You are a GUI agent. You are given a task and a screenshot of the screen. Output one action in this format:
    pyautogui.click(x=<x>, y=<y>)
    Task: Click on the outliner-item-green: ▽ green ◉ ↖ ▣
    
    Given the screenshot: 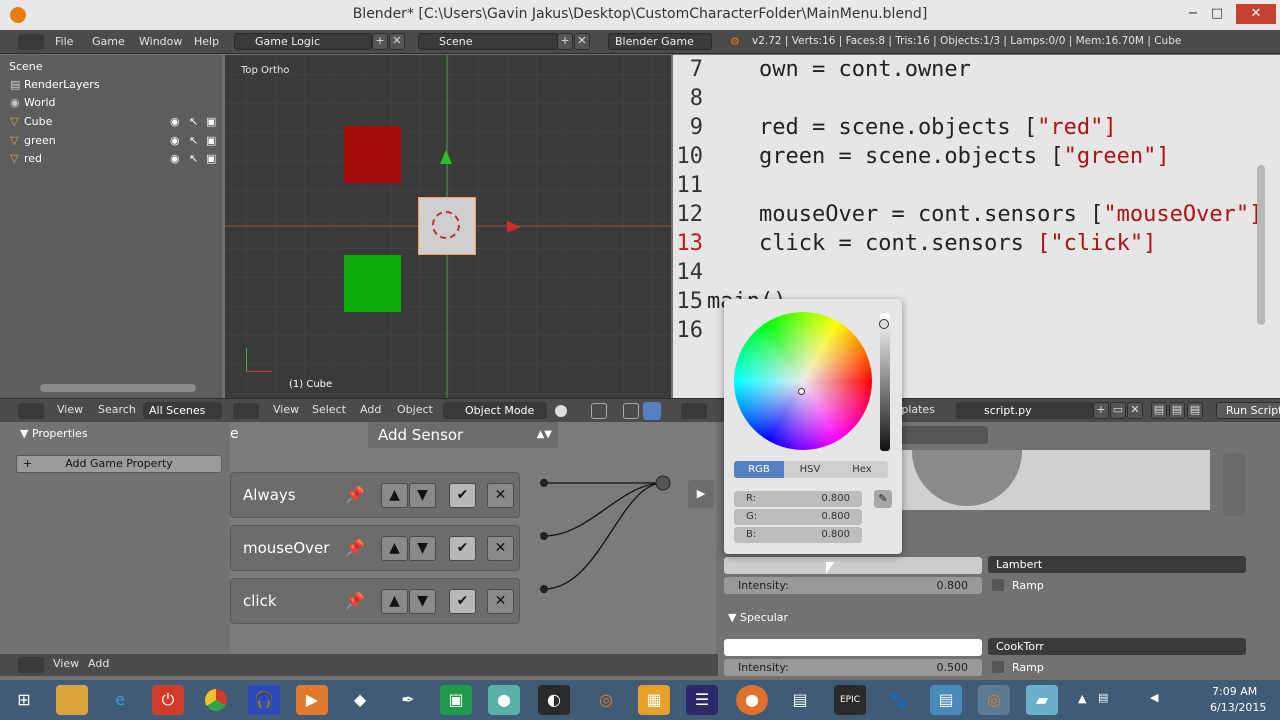 What is the action you would take?
    pyautogui.click(x=111, y=140)
    